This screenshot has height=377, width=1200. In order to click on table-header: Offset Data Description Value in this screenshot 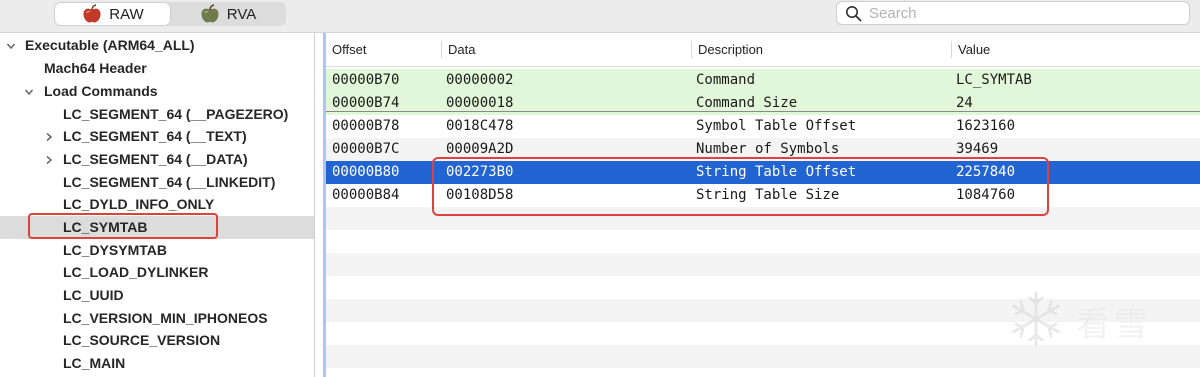, I will do `click(763, 50)`.